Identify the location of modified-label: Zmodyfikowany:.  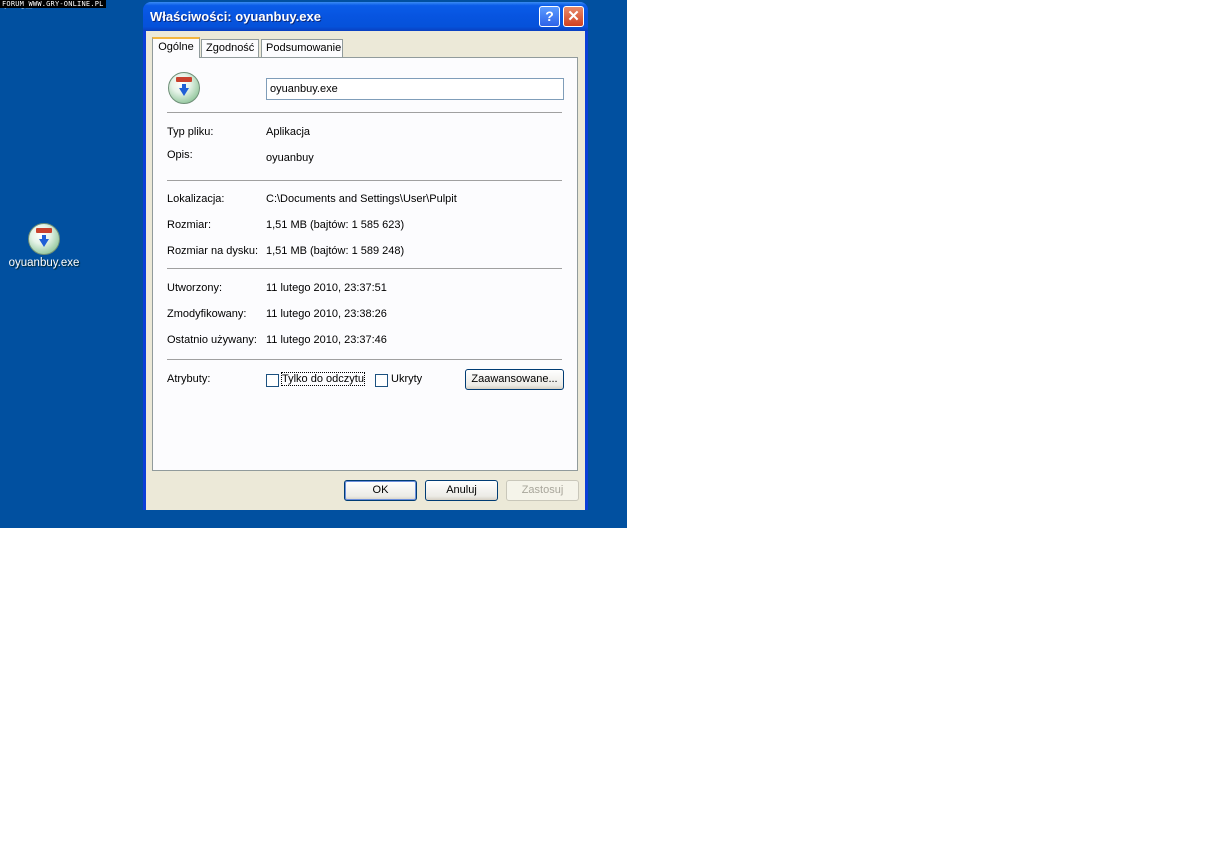
(207, 314).